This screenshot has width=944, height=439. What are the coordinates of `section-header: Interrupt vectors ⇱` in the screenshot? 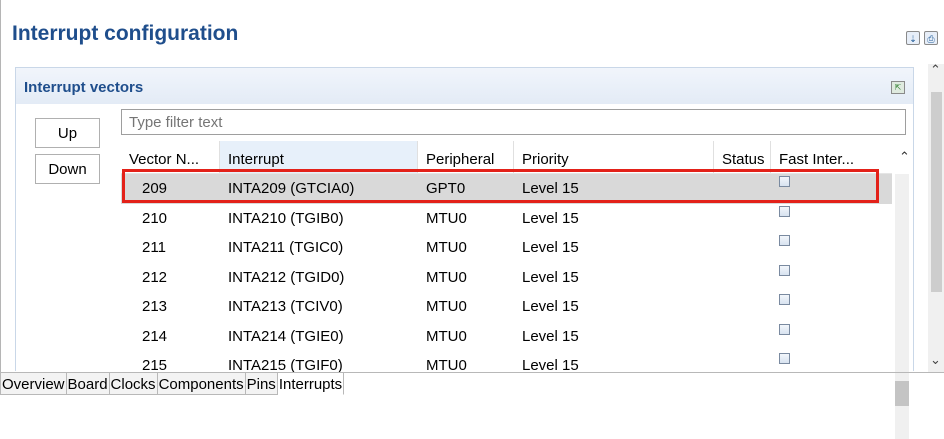 It's located at (464, 86).